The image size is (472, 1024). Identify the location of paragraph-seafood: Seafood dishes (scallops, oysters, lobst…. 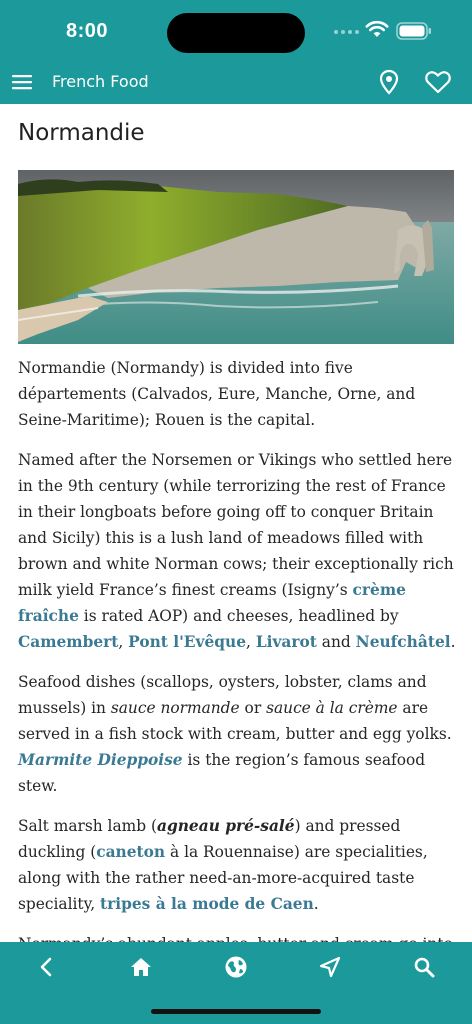
(238, 734).